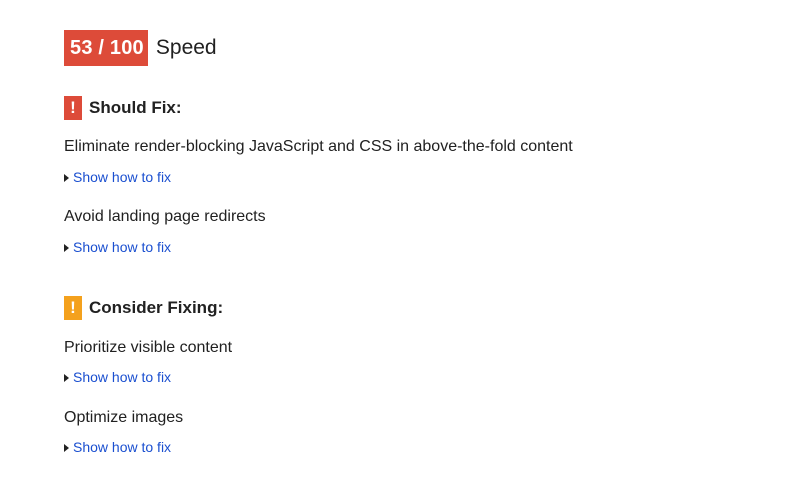 This screenshot has width=792, height=480. What do you see at coordinates (165, 216) in the screenshot?
I see `rule-title: Avoid landing page redirects` at bounding box center [165, 216].